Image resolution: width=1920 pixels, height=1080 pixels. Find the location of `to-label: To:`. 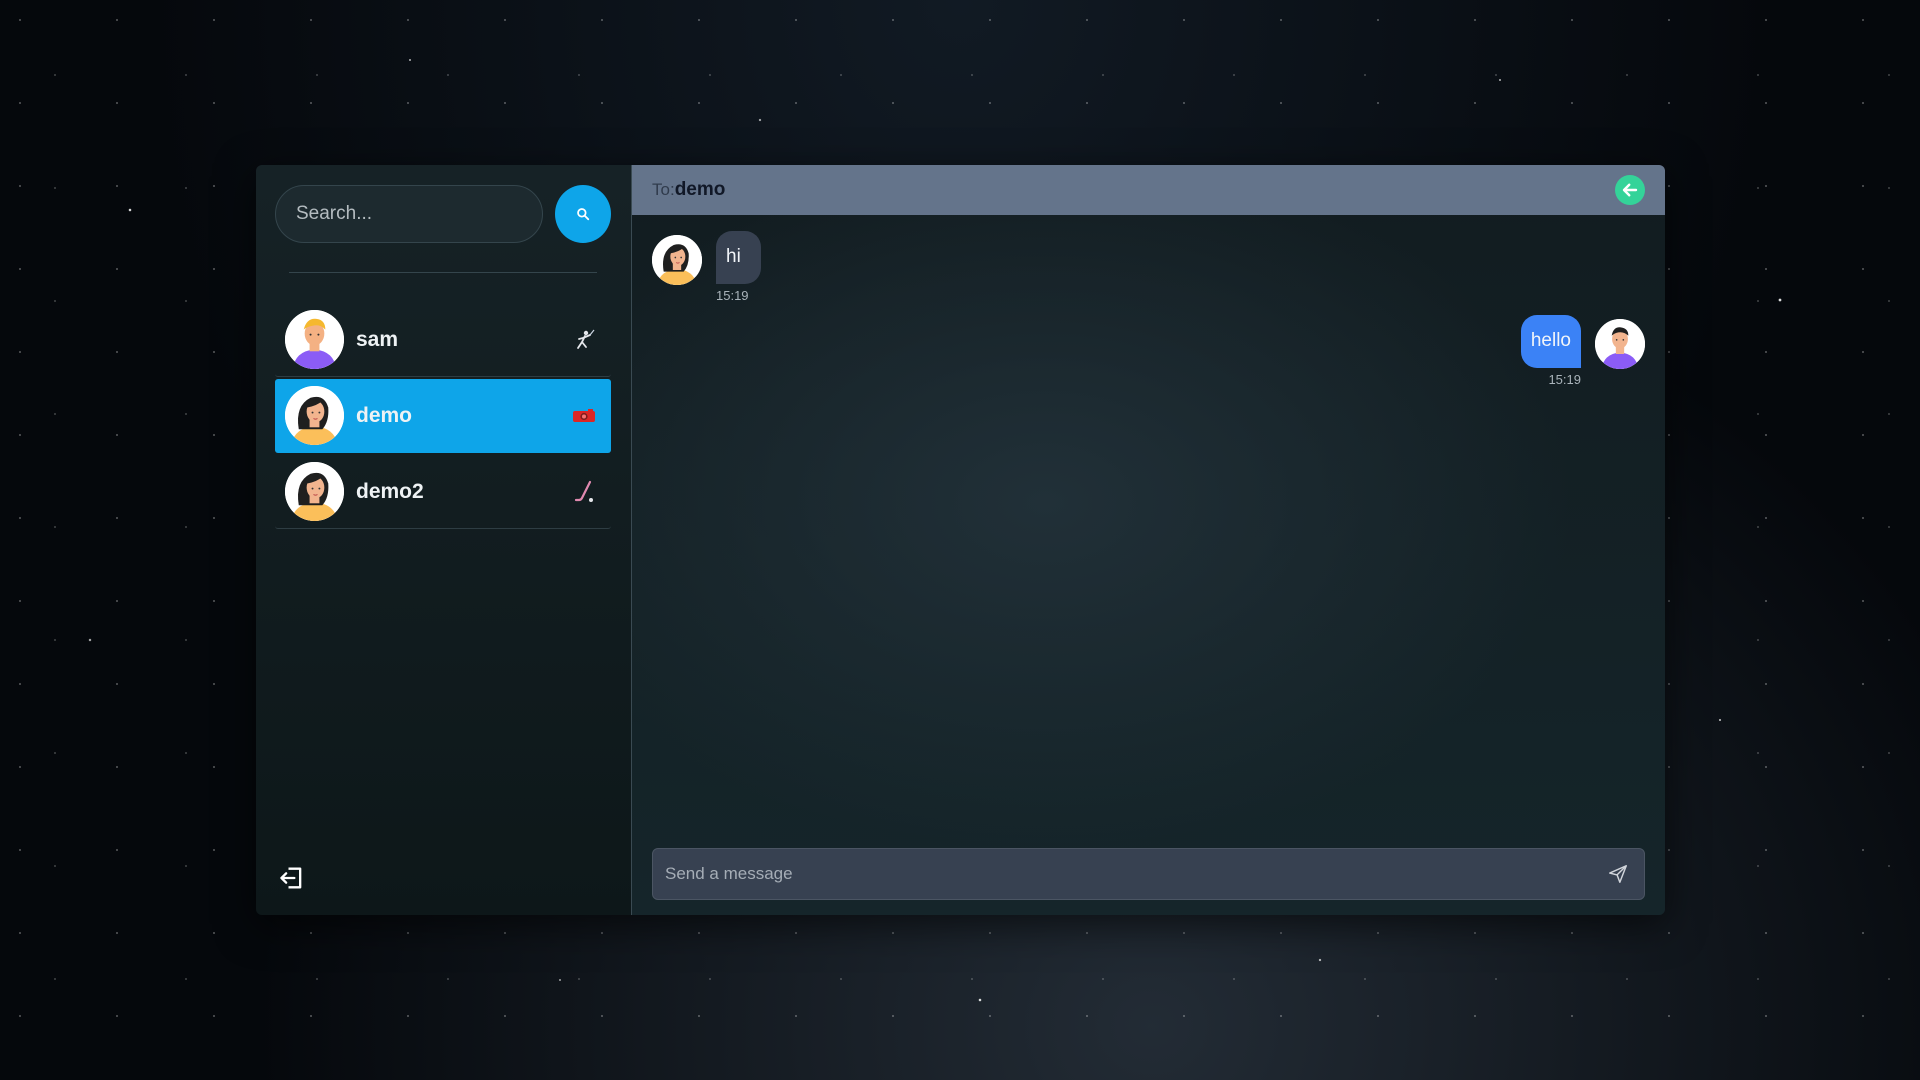

to-label: To: is located at coordinates (663, 189).